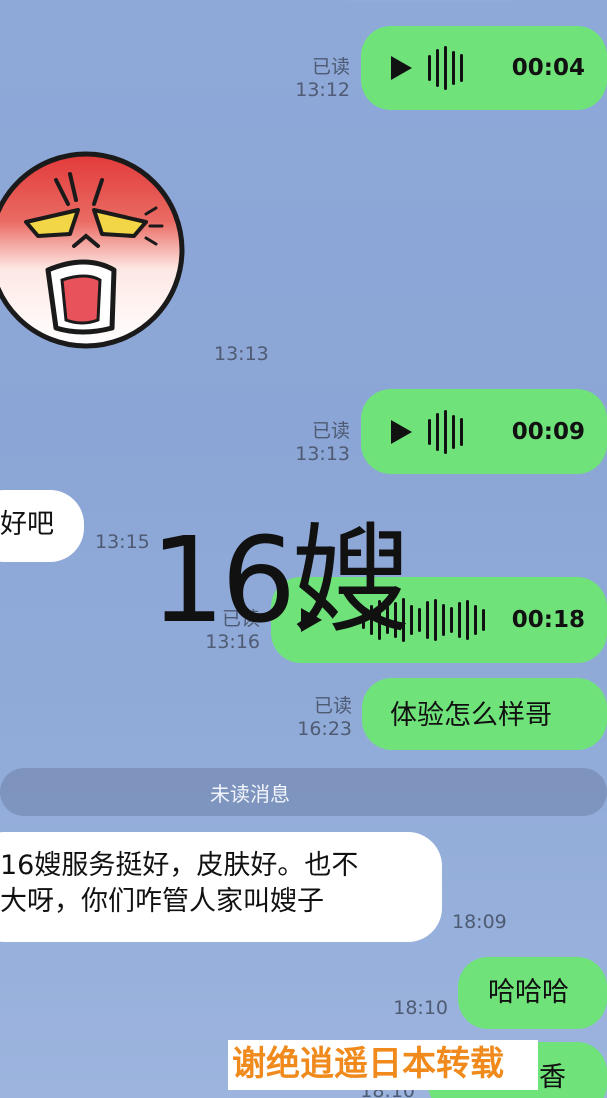  What do you see at coordinates (420, 1008) in the screenshot?
I see `message-time: 18:10` at bounding box center [420, 1008].